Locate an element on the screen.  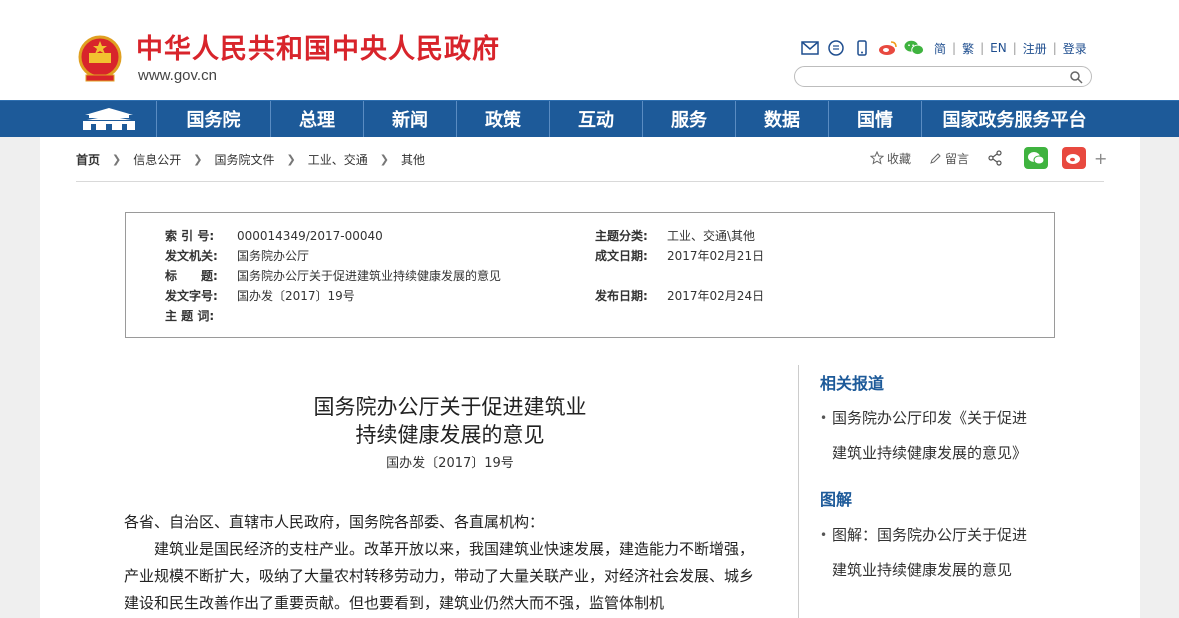
info-label: 主题分类: is located at coordinates (621, 236).